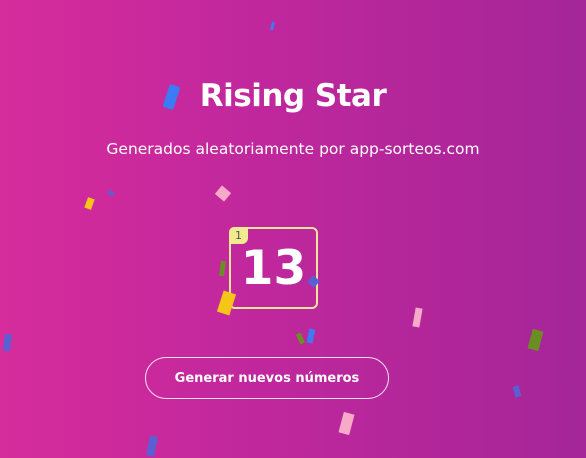  I want to click on result-number-card: 1 13, so click(273, 268).